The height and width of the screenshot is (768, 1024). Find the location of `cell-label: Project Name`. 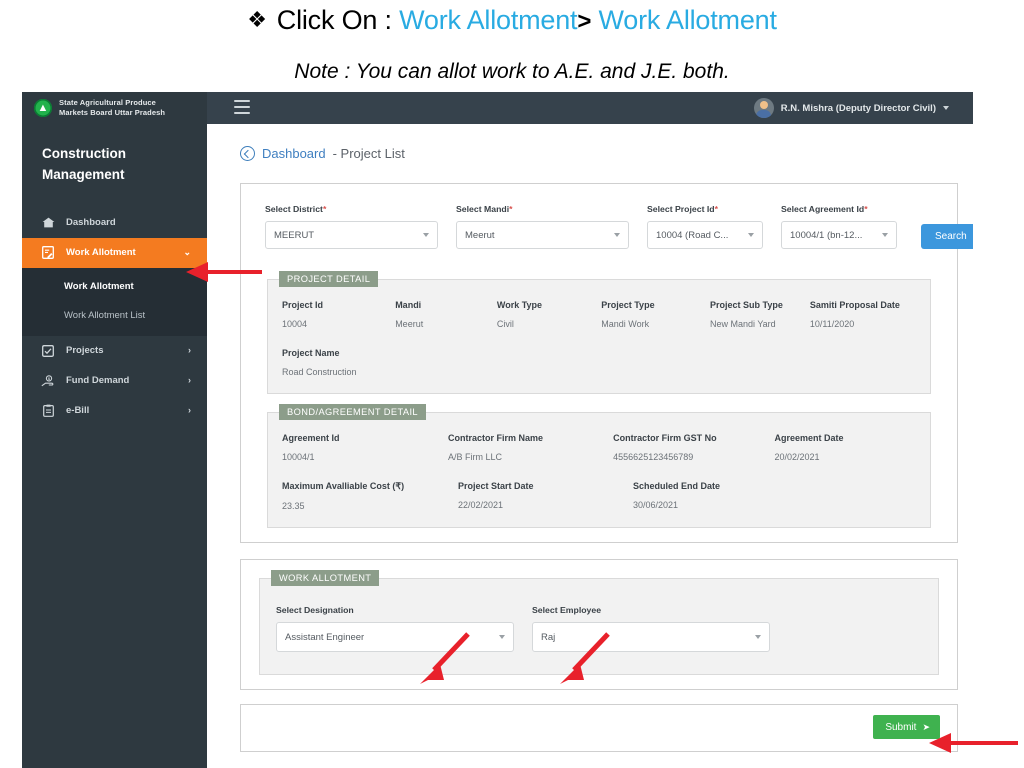

cell-label: Project Name is located at coordinates (311, 353).